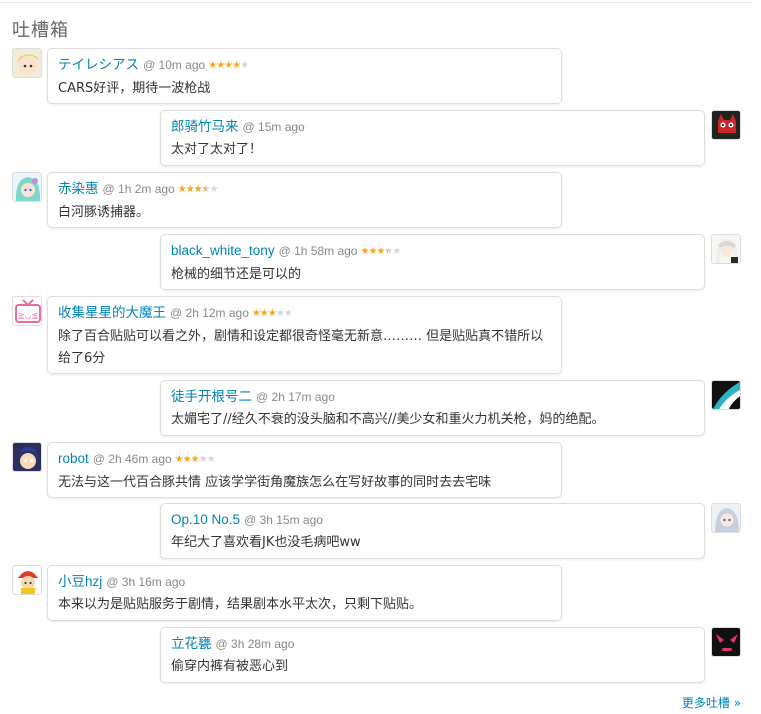 The width and height of the screenshot is (761, 714). I want to click on comment-timestamp: @ 2h 12m ago, so click(209, 313).